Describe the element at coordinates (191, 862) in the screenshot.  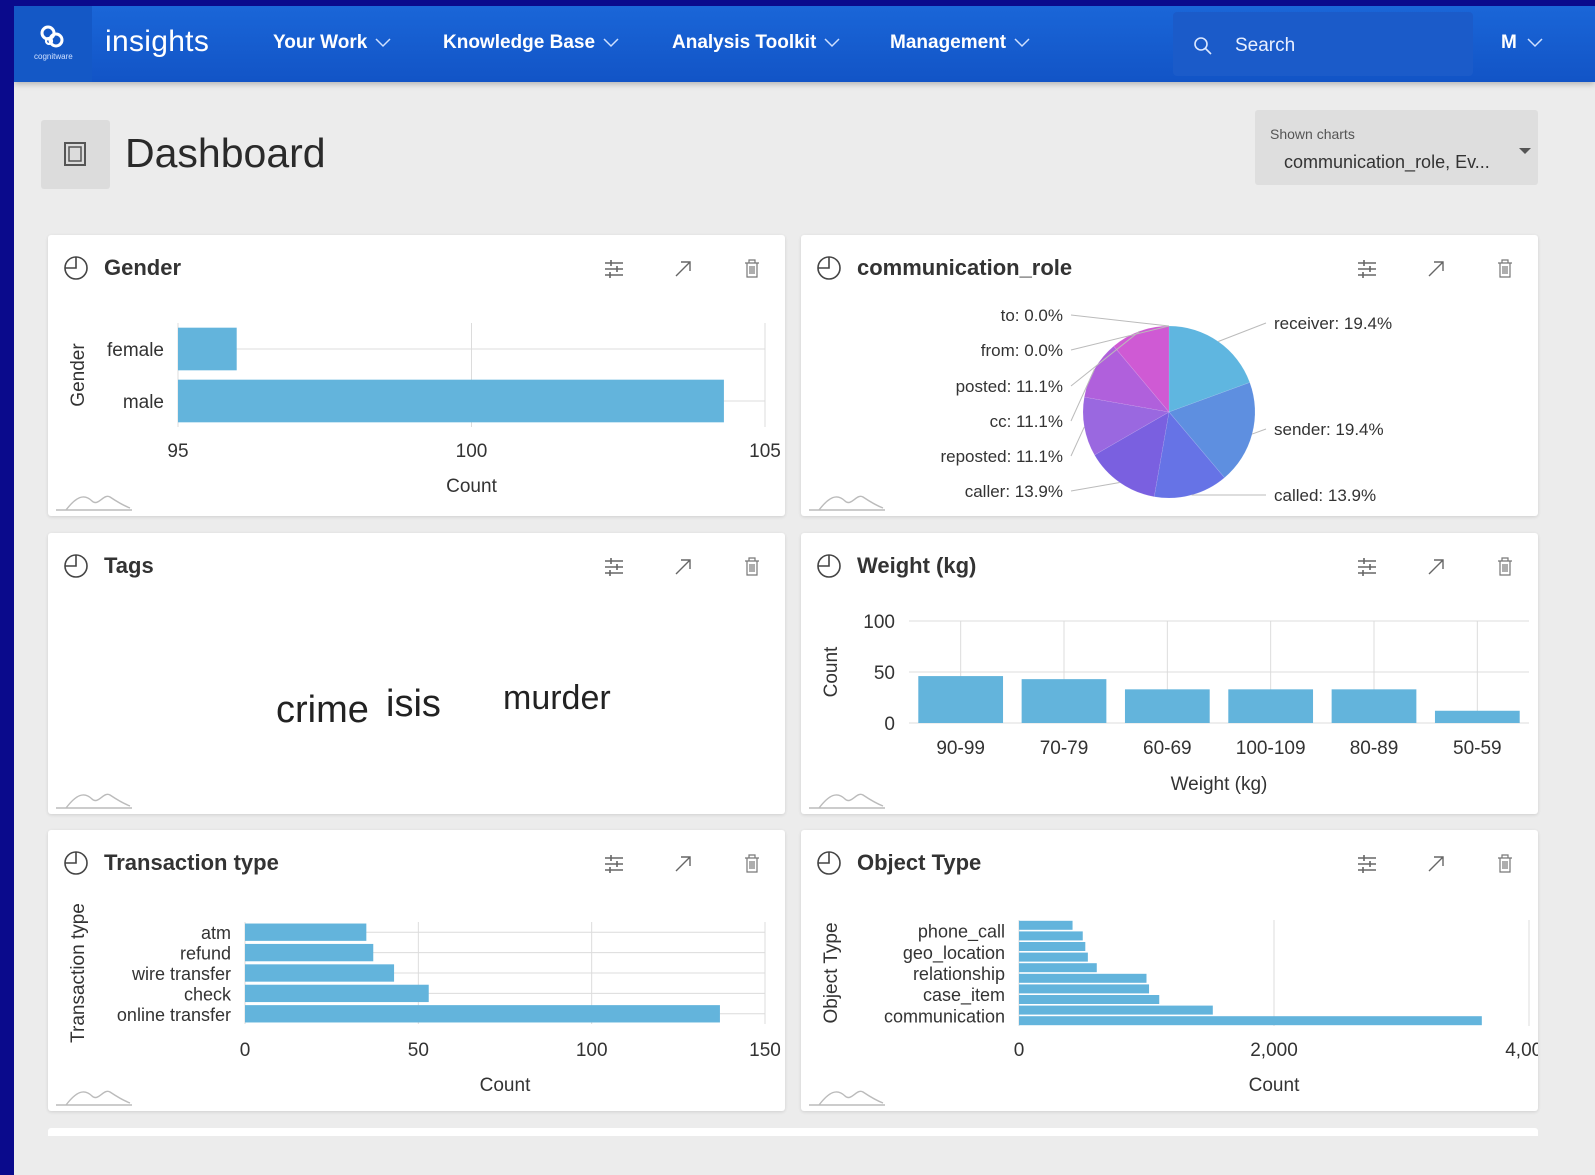
I see `card-title: Transaction type` at that location.